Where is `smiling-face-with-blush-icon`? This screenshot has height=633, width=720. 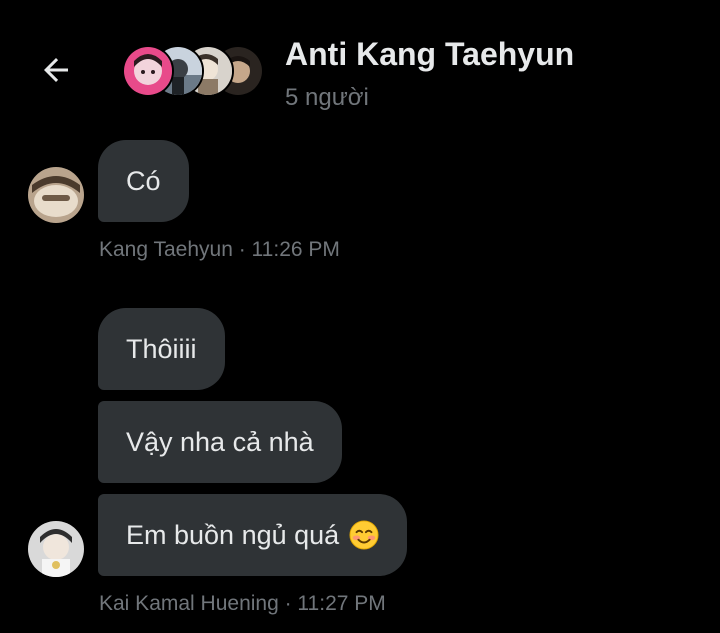 smiling-face-with-blush-icon is located at coordinates (364, 535).